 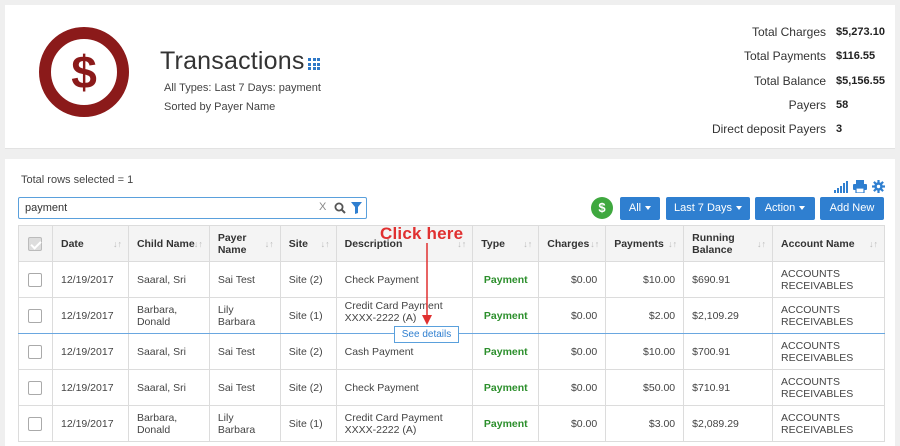 What do you see at coordinates (728, 243) in the screenshot?
I see `column-header-running-balance: Running Balance ↓↑` at bounding box center [728, 243].